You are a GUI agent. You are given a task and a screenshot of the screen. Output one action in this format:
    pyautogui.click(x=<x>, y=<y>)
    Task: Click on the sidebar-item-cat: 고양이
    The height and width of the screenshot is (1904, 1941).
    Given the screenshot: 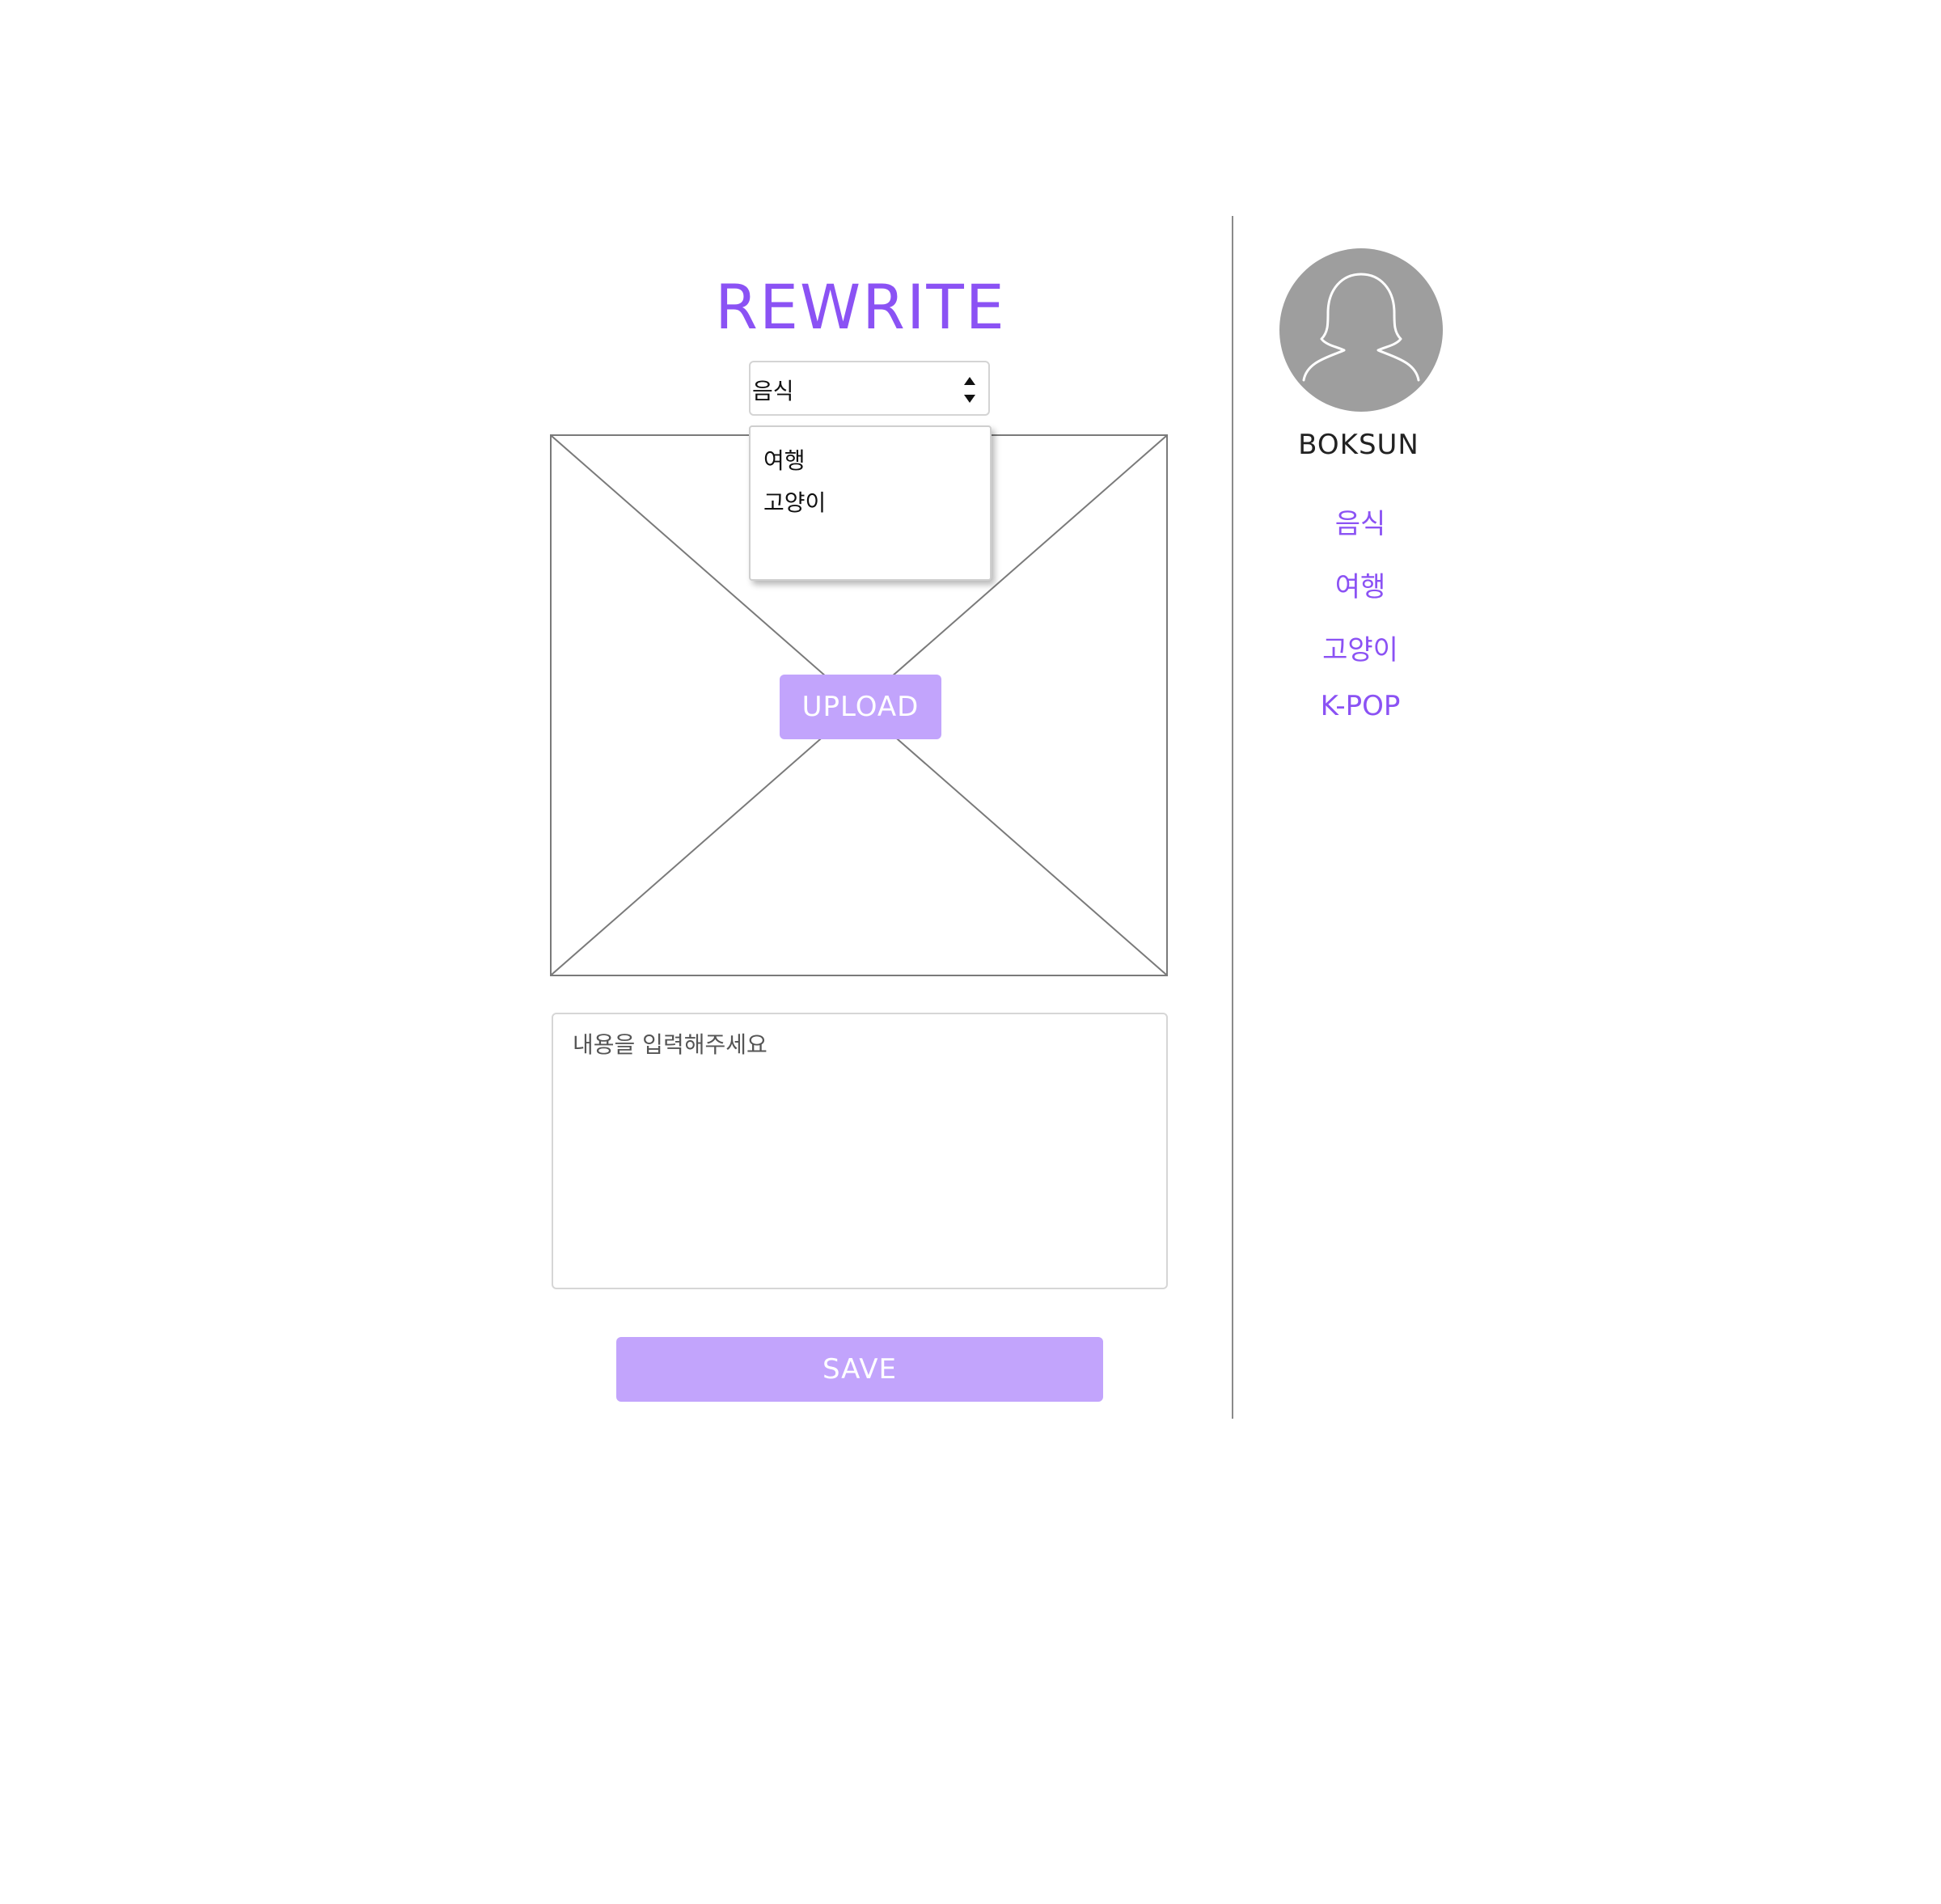 What is the action you would take?
    pyautogui.click(x=1360, y=648)
    